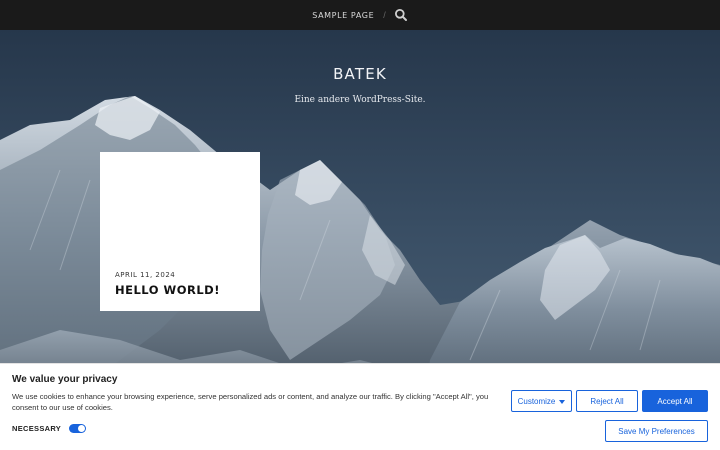  Describe the element at coordinates (82, 428) in the screenshot. I see `toggle-knob` at that location.